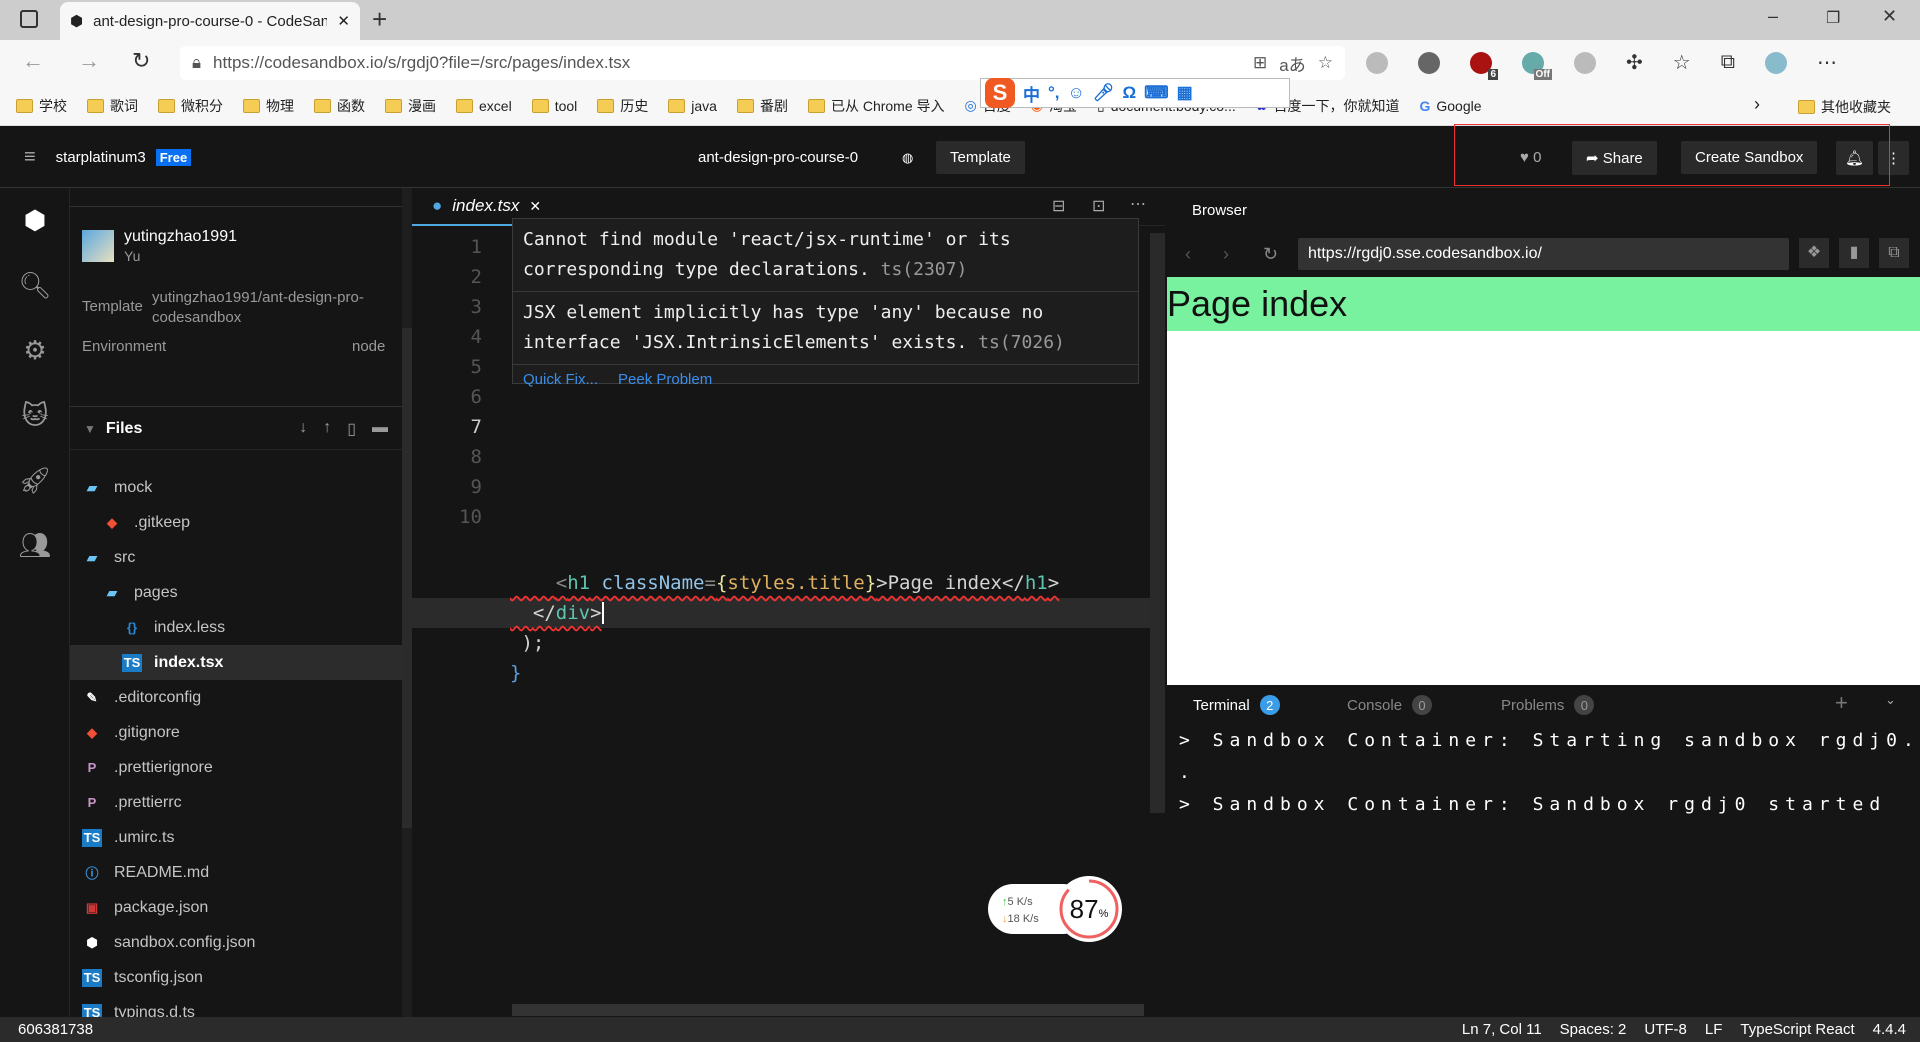 The height and width of the screenshot is (1042, 1920). Describe the element at coordinates (515, 673) in the screenshot. I see `code-line-9: }` at that location.